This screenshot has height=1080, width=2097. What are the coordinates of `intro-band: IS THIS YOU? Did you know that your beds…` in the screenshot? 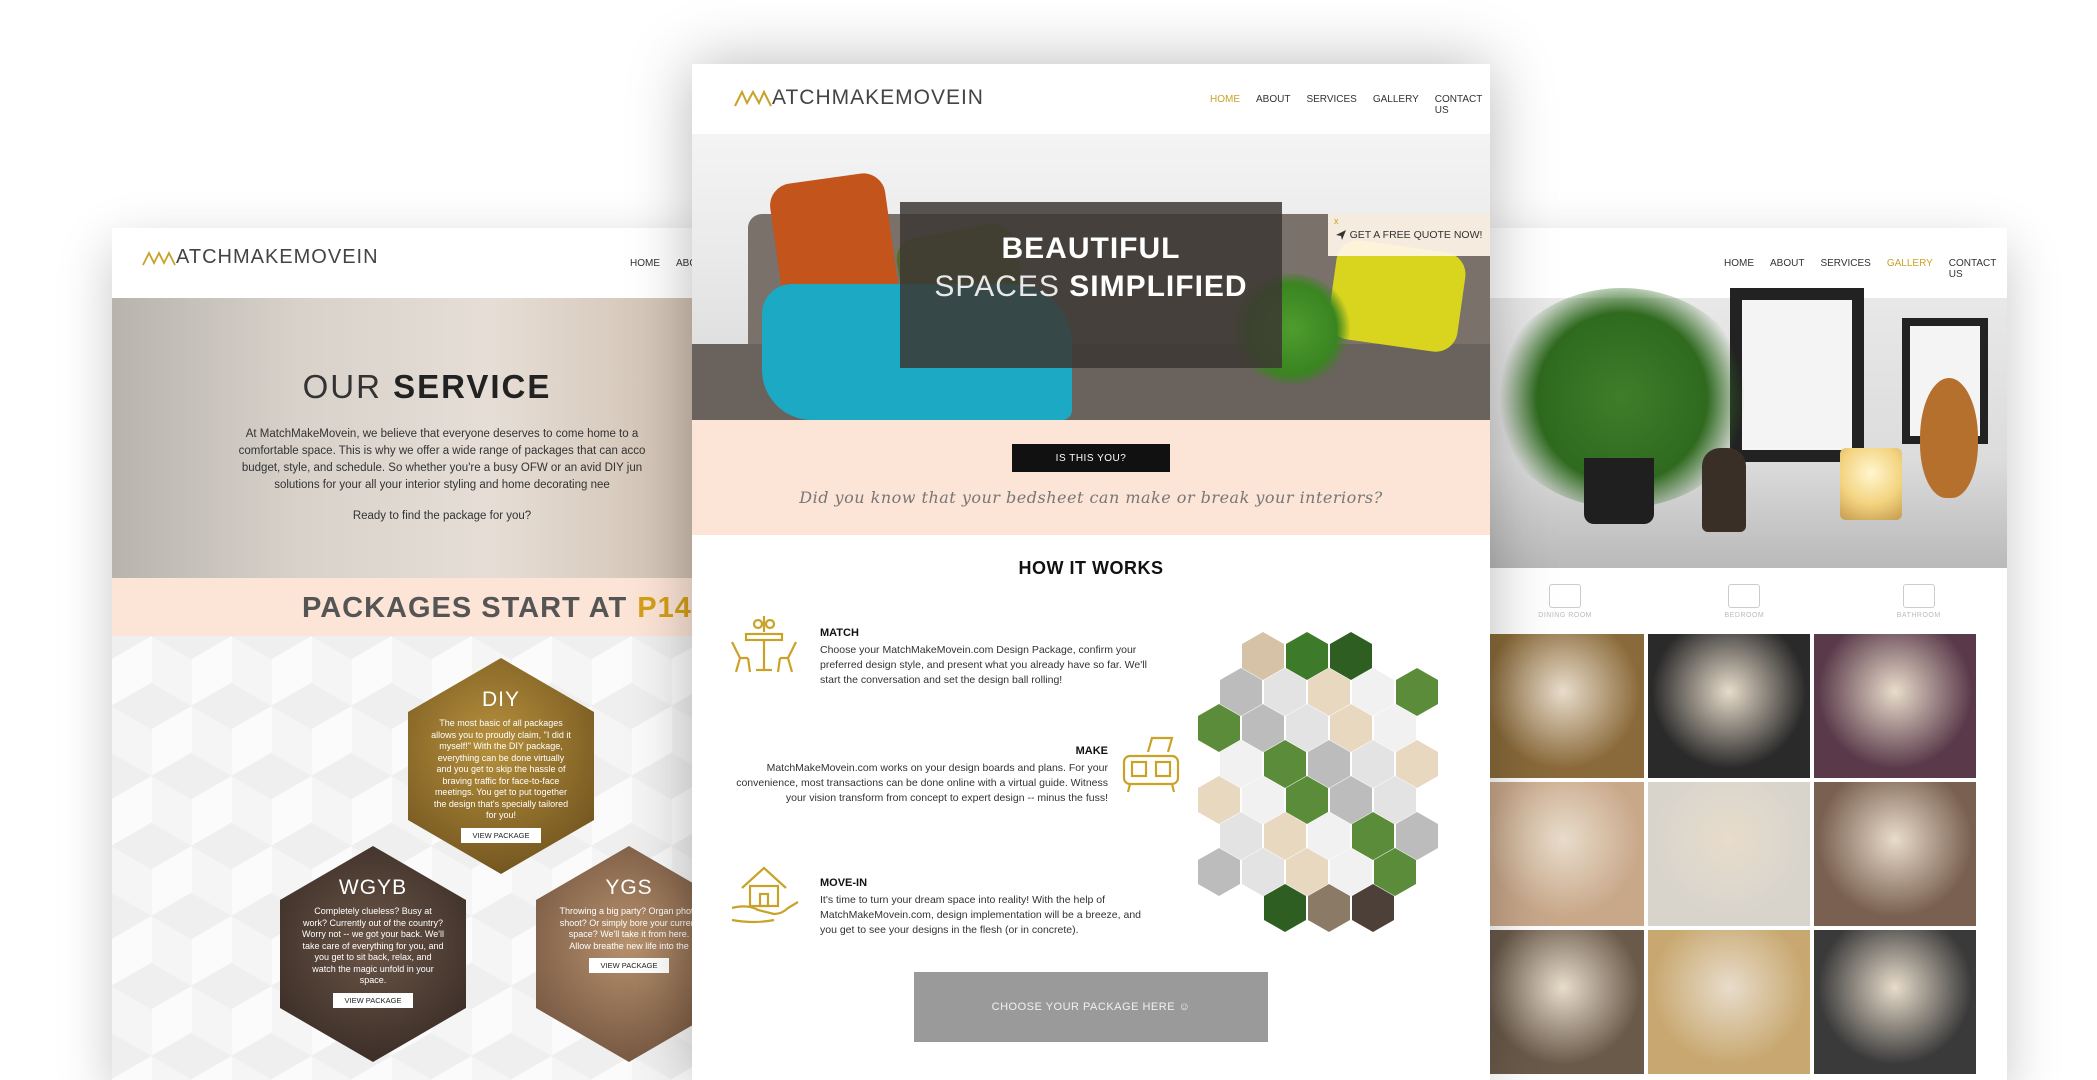 It's located at (1091, 477).